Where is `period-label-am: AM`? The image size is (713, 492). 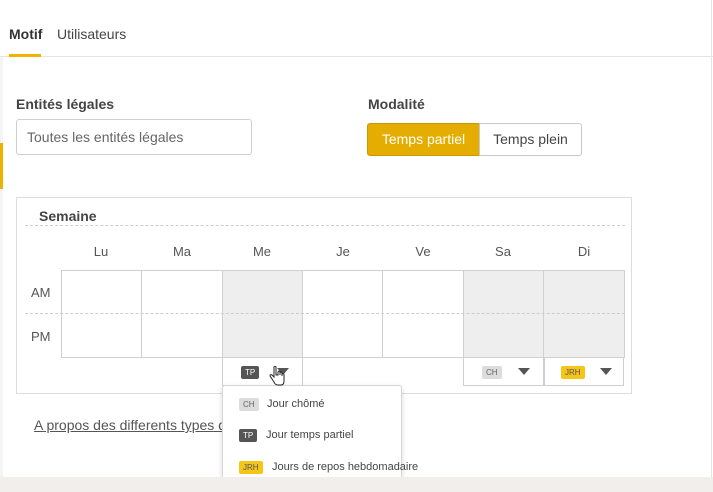
period-label-am: AM is located at coordinates (41, 292).